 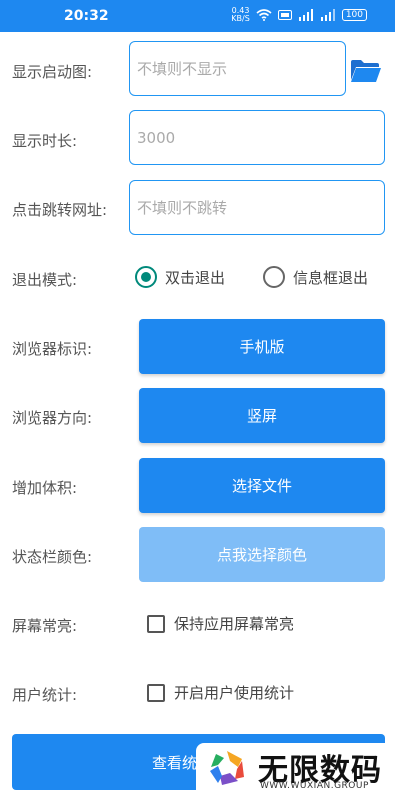 I want to click on status-time: 20:32, so click(x=86, y=16).